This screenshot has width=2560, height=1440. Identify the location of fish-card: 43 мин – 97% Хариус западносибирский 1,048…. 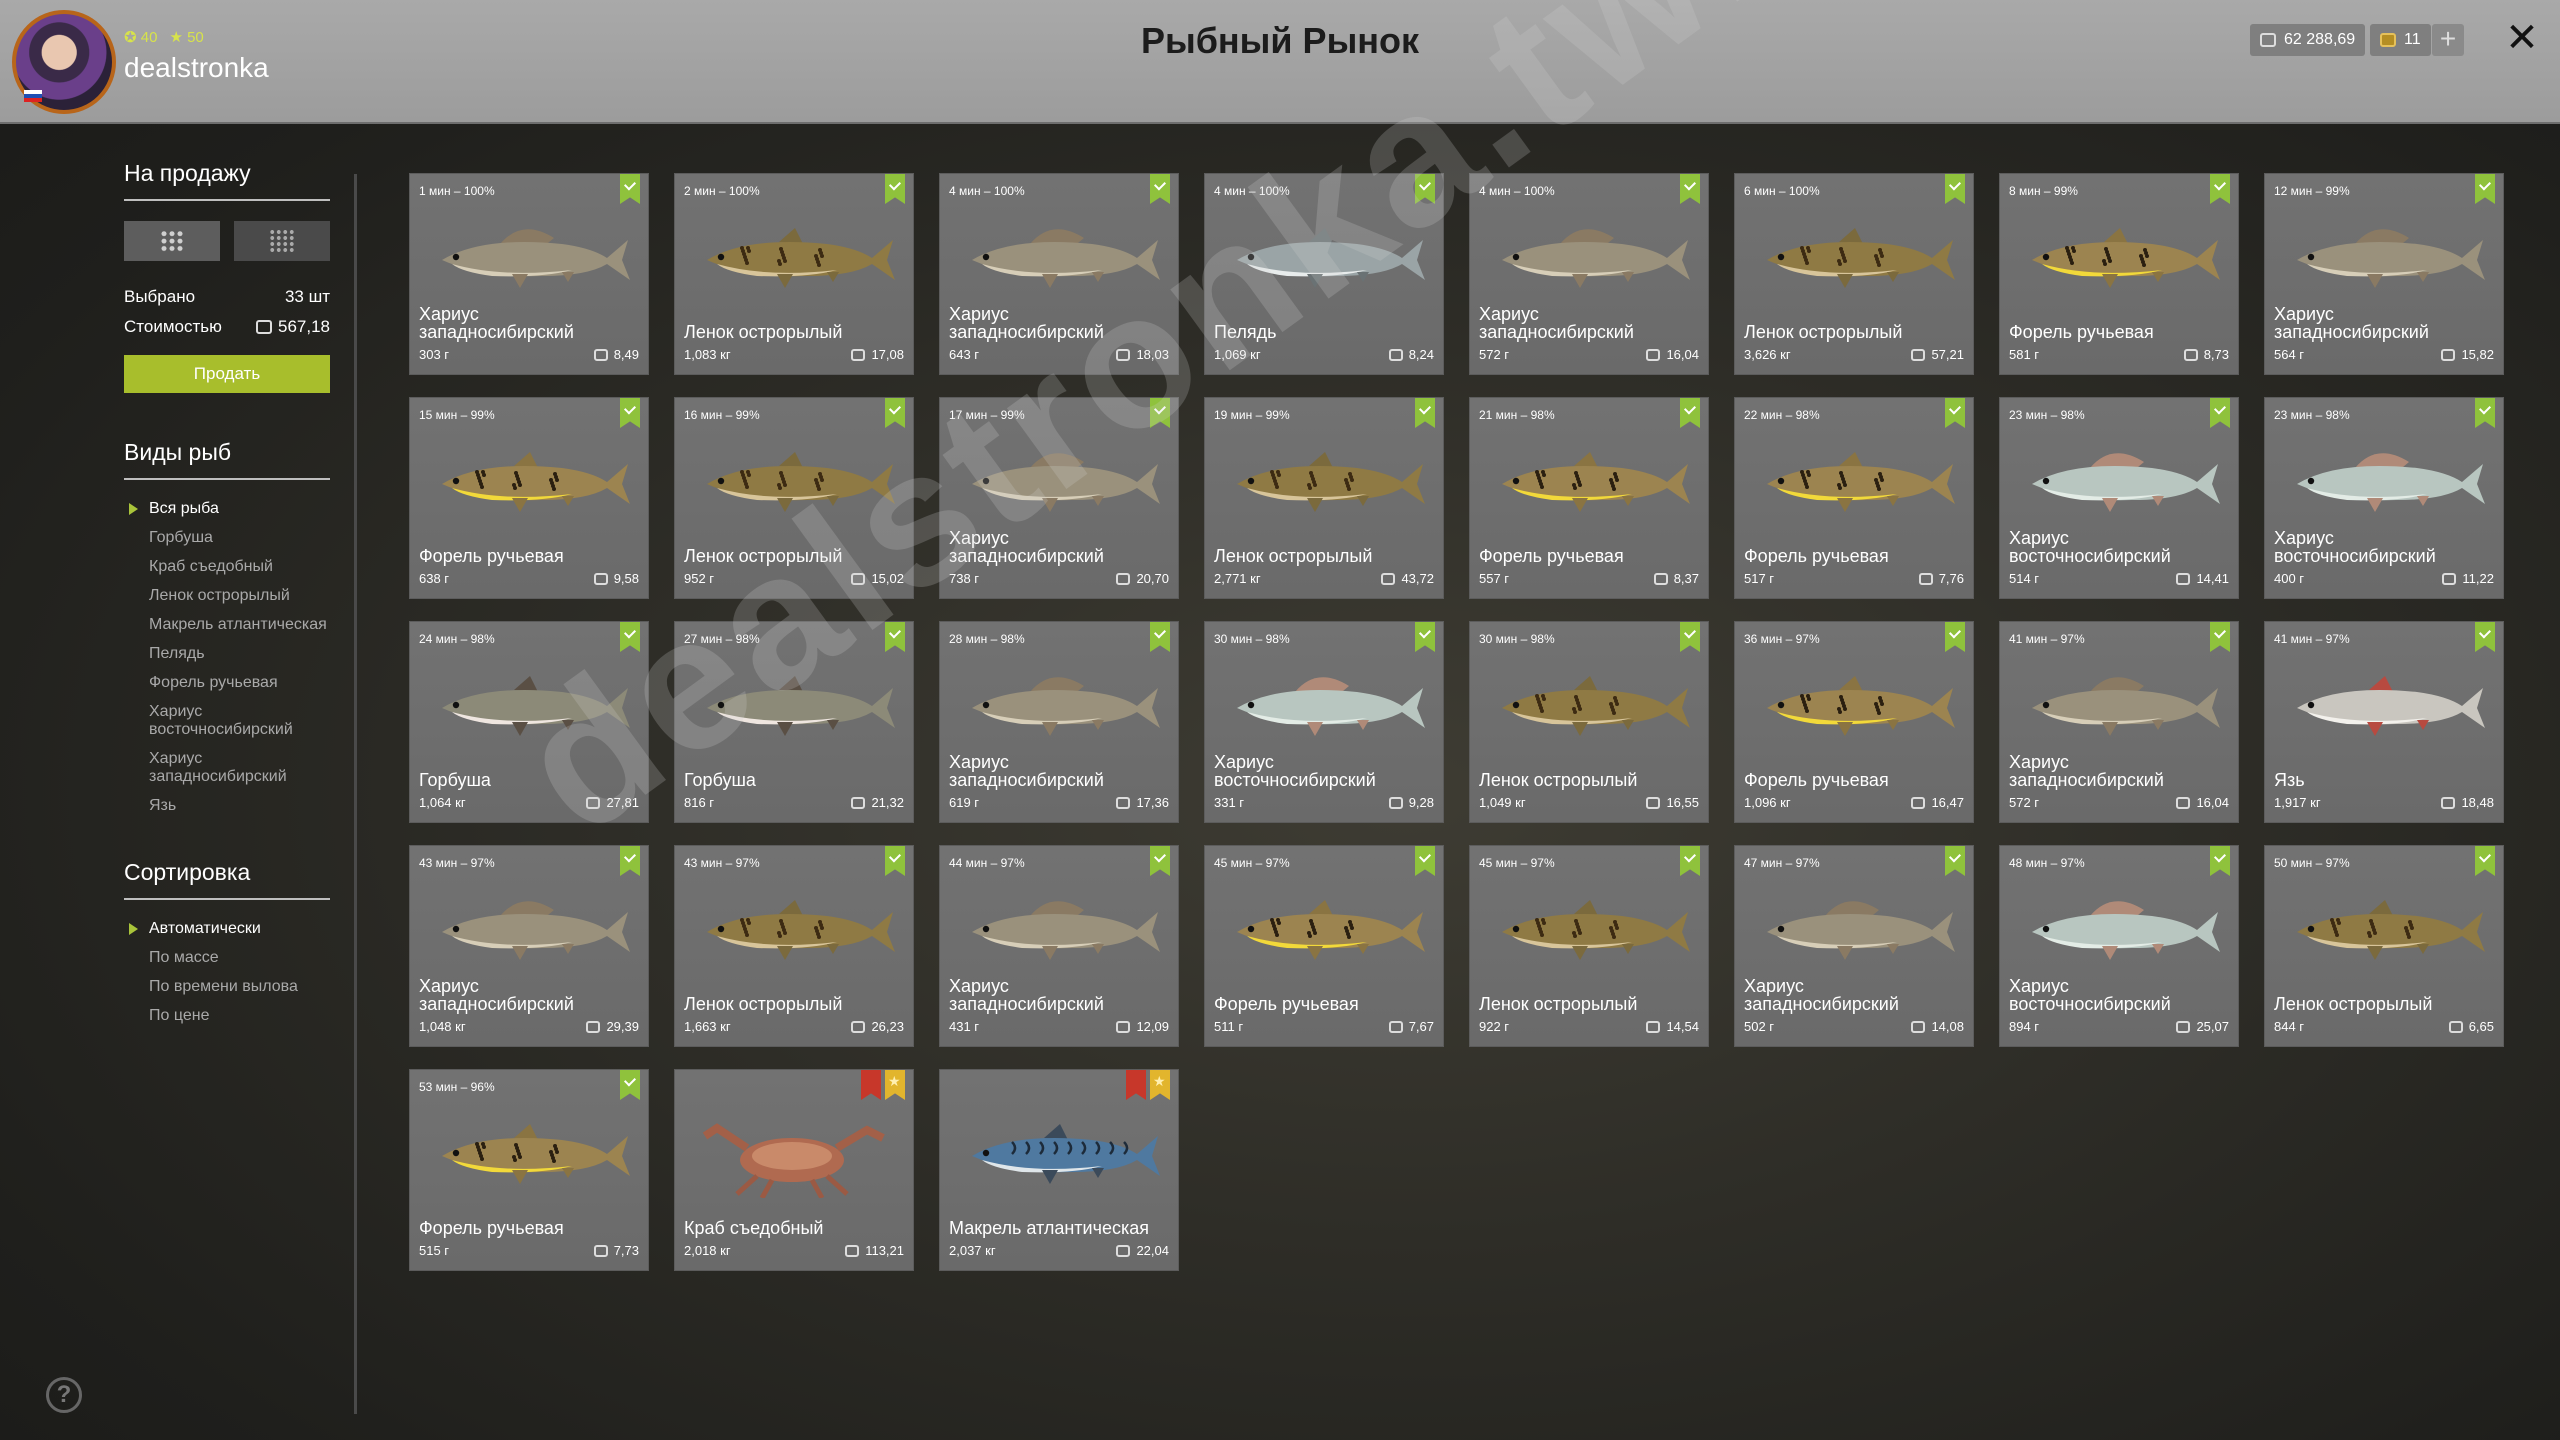
(529, 946).